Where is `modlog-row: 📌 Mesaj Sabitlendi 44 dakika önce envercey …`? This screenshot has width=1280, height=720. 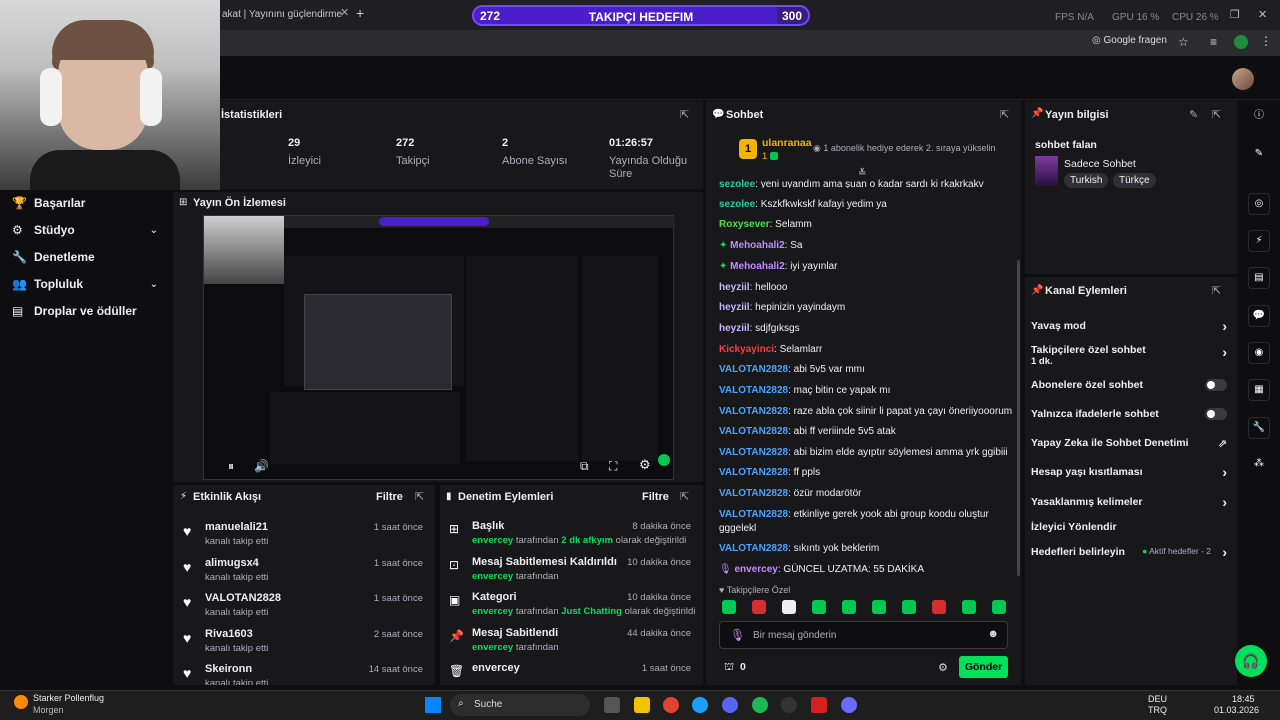 modlog-row: 📌 Mesaj Sabitlendi 44 dakika önce envercey … is located at coordinates (571, 645).